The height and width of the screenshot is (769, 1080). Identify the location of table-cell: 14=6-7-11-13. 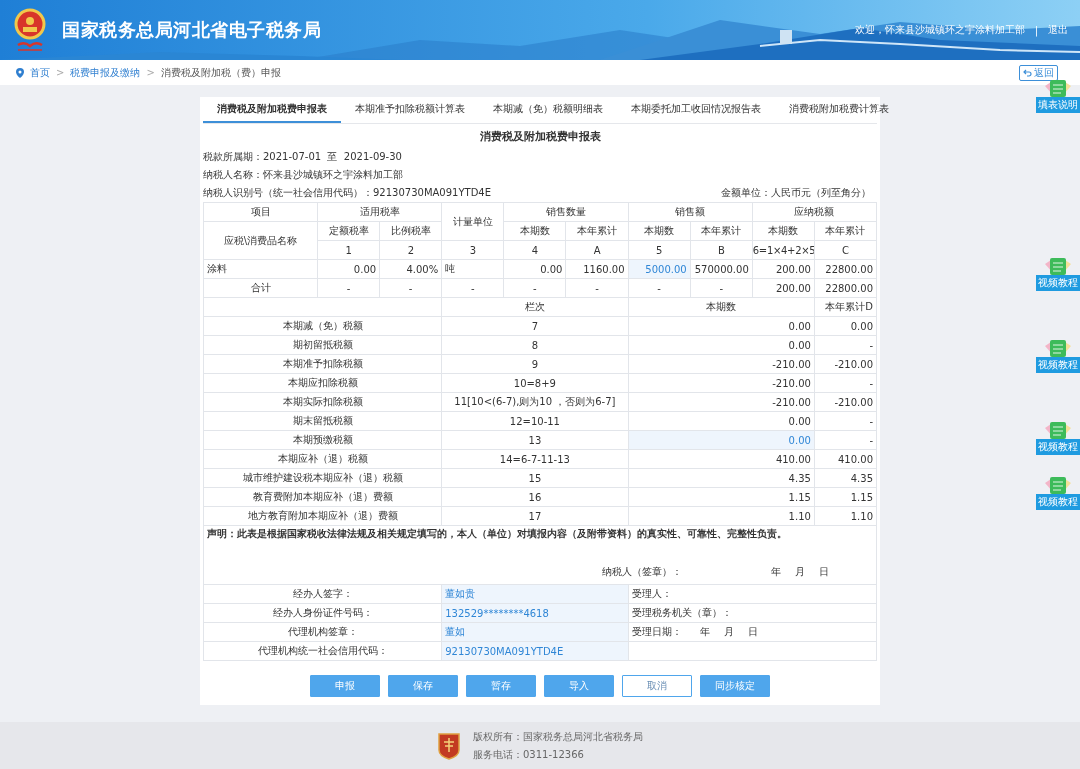
(535, 459).